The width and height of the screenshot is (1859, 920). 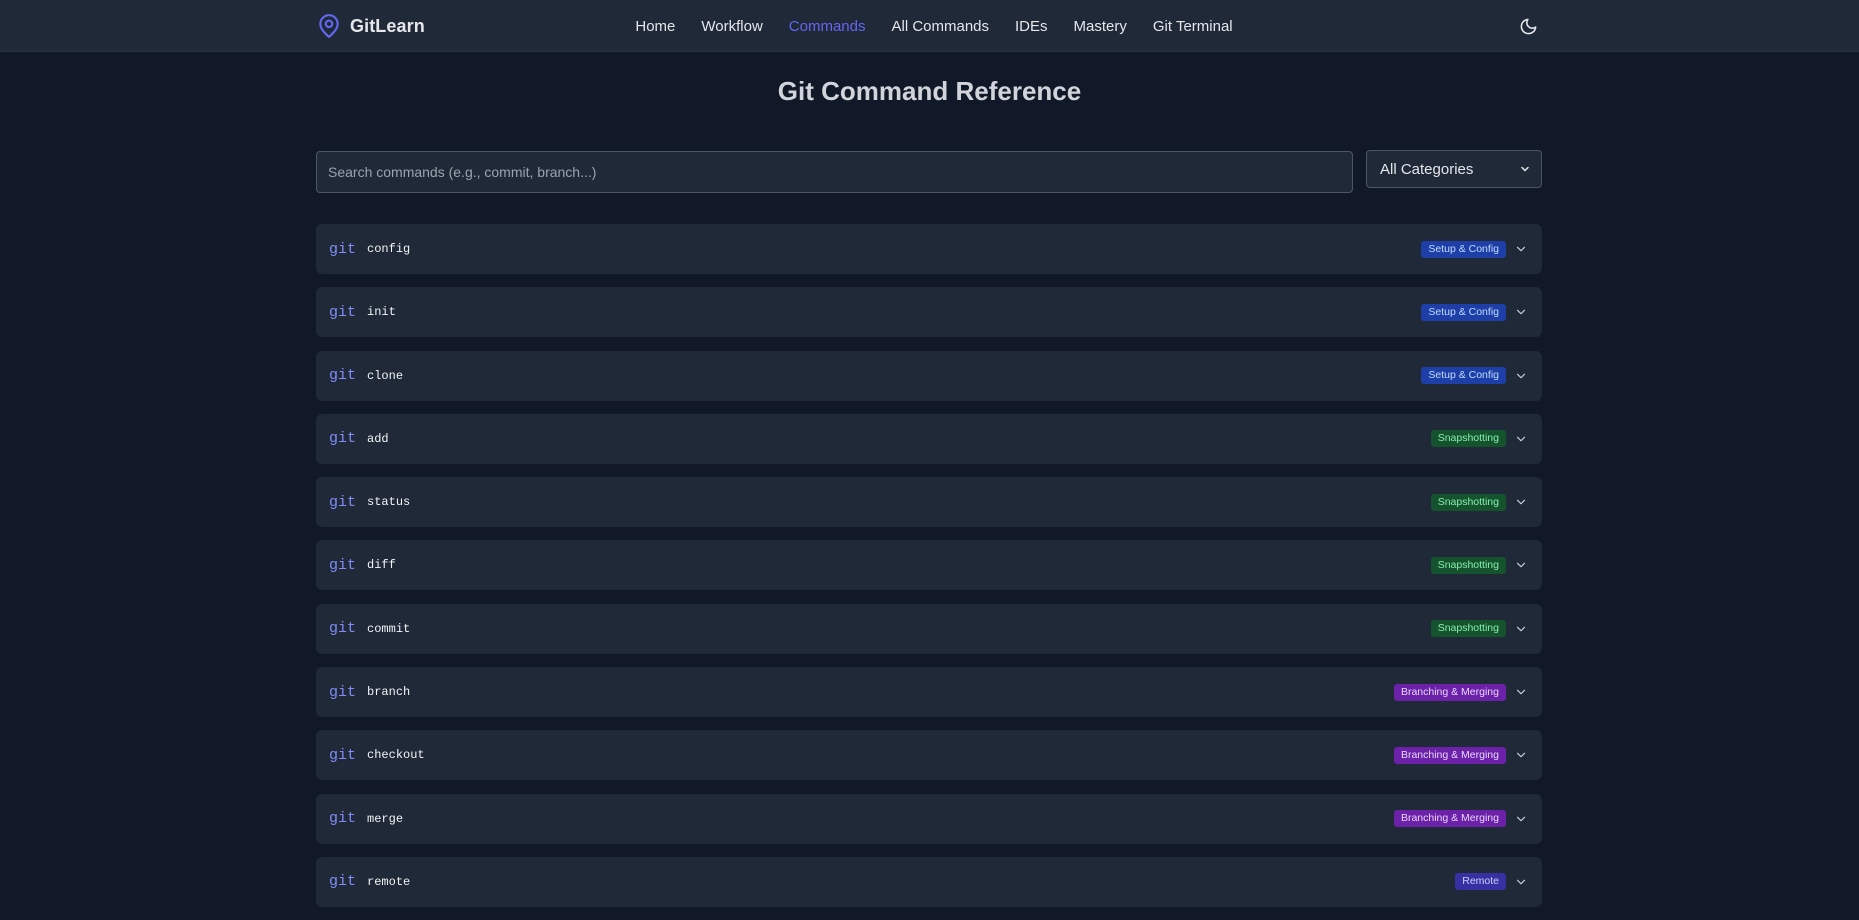 What do you see at coordinates (929, 628) in the screenshot?
I see `command-card-commit: git commit Snapshotting` at bounding box center [929, 628].